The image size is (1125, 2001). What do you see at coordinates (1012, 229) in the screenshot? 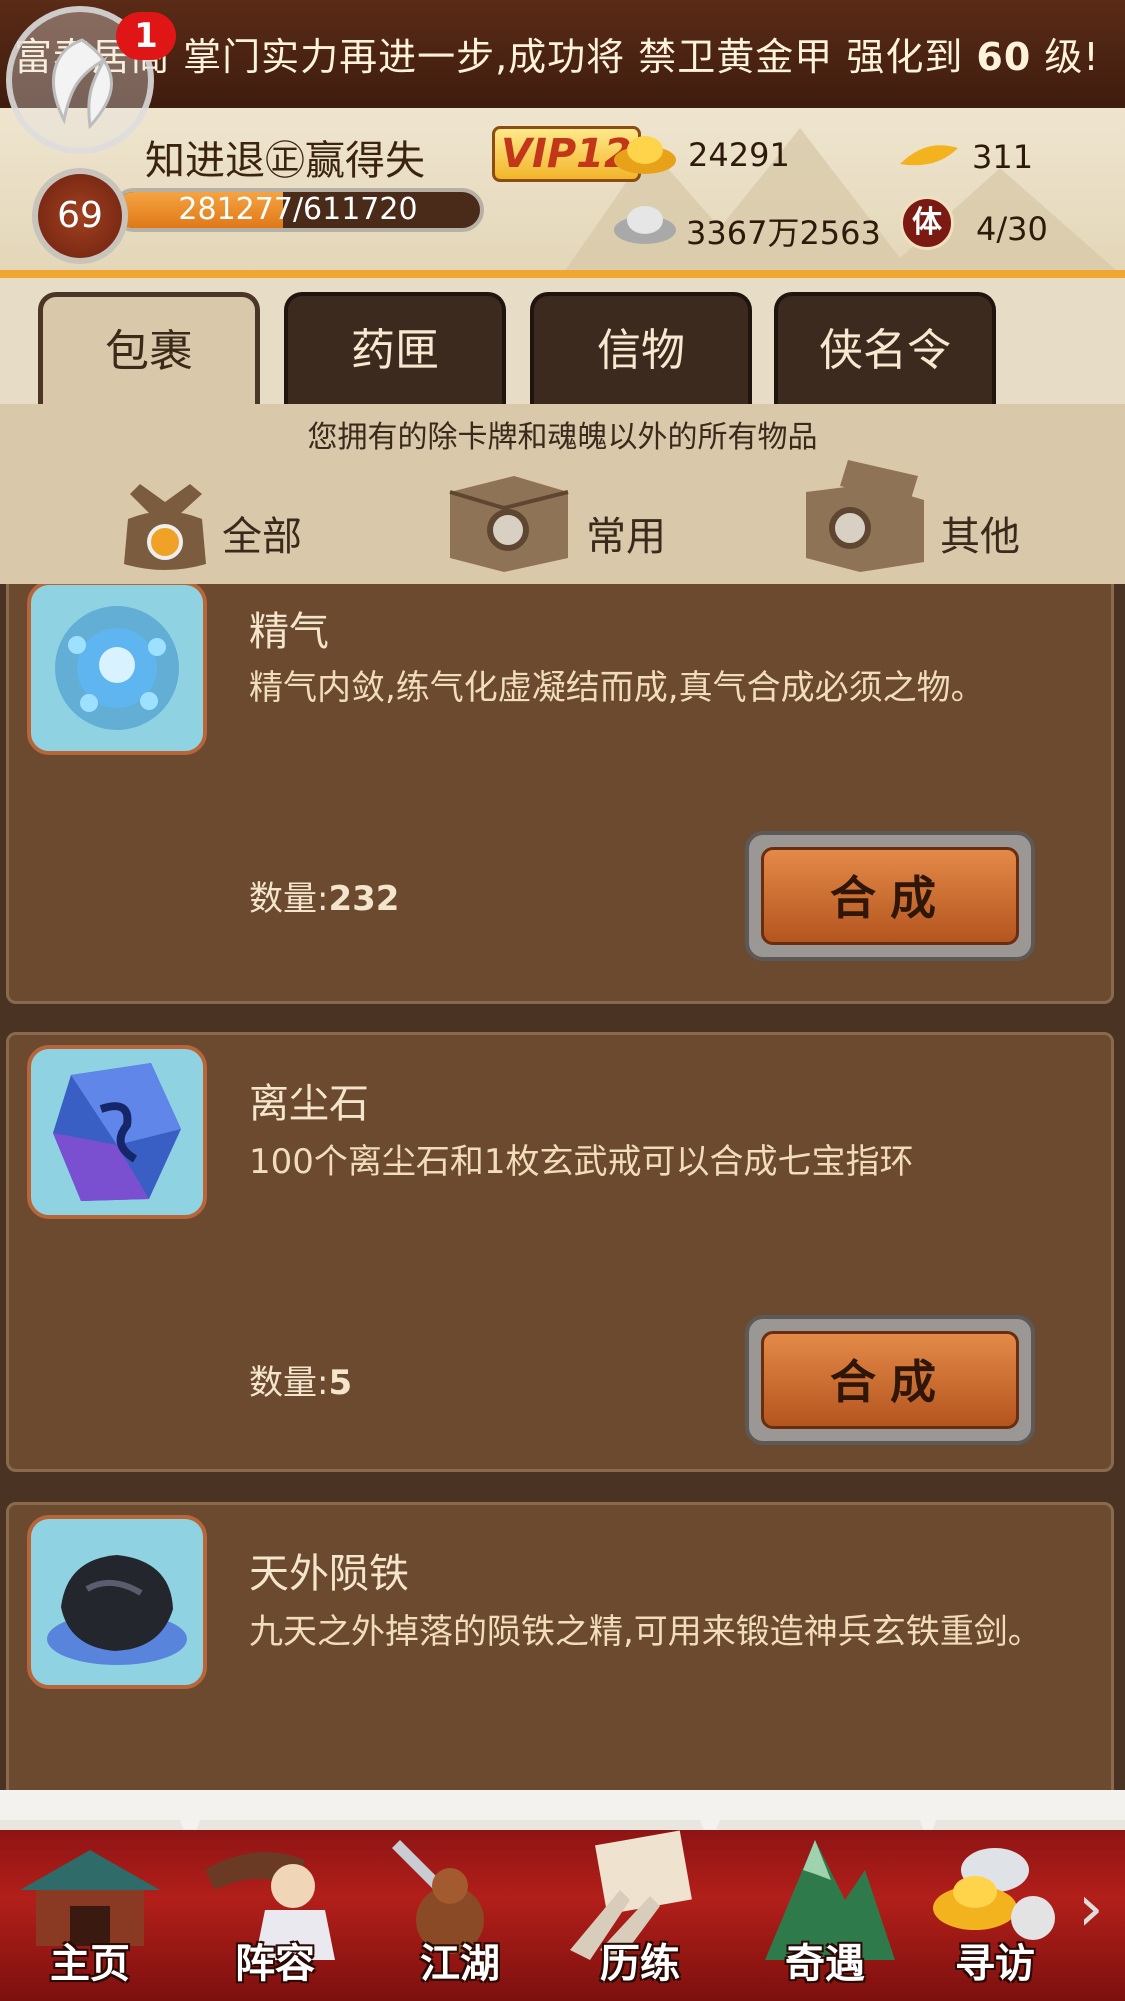
I see `stamina-amount: 4/30` at bounding box center [1012, 229].